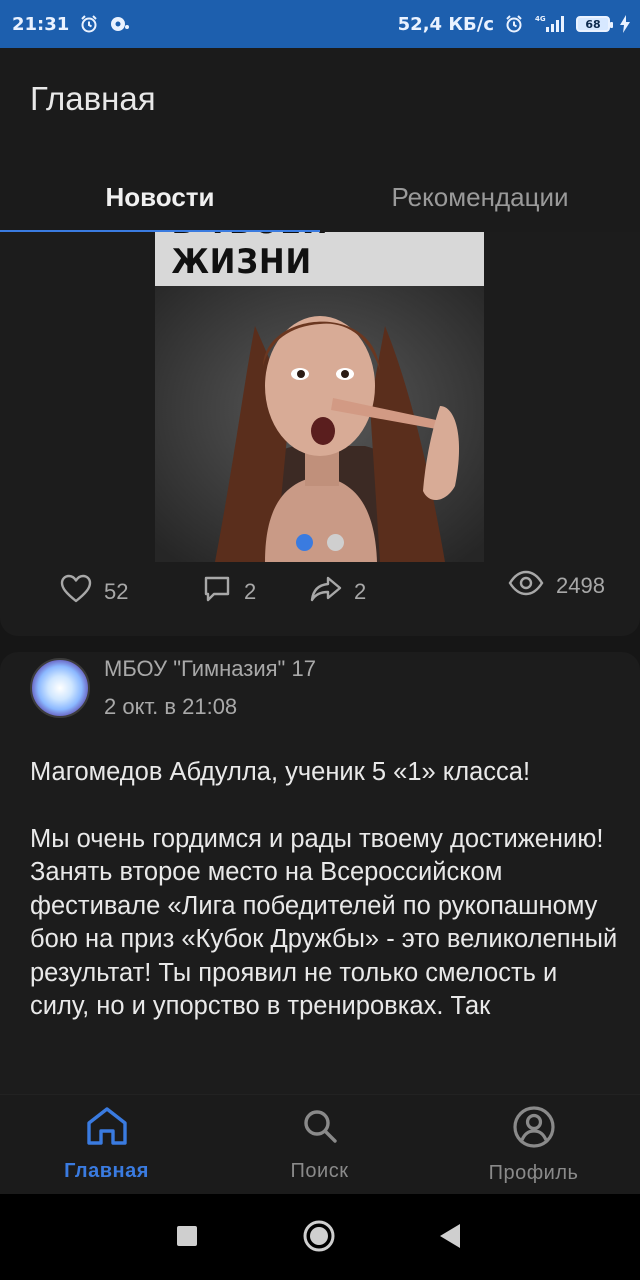 This screenshot has width=640, height=1280. I want to click on views-counter: 2498, so click(556, 586).